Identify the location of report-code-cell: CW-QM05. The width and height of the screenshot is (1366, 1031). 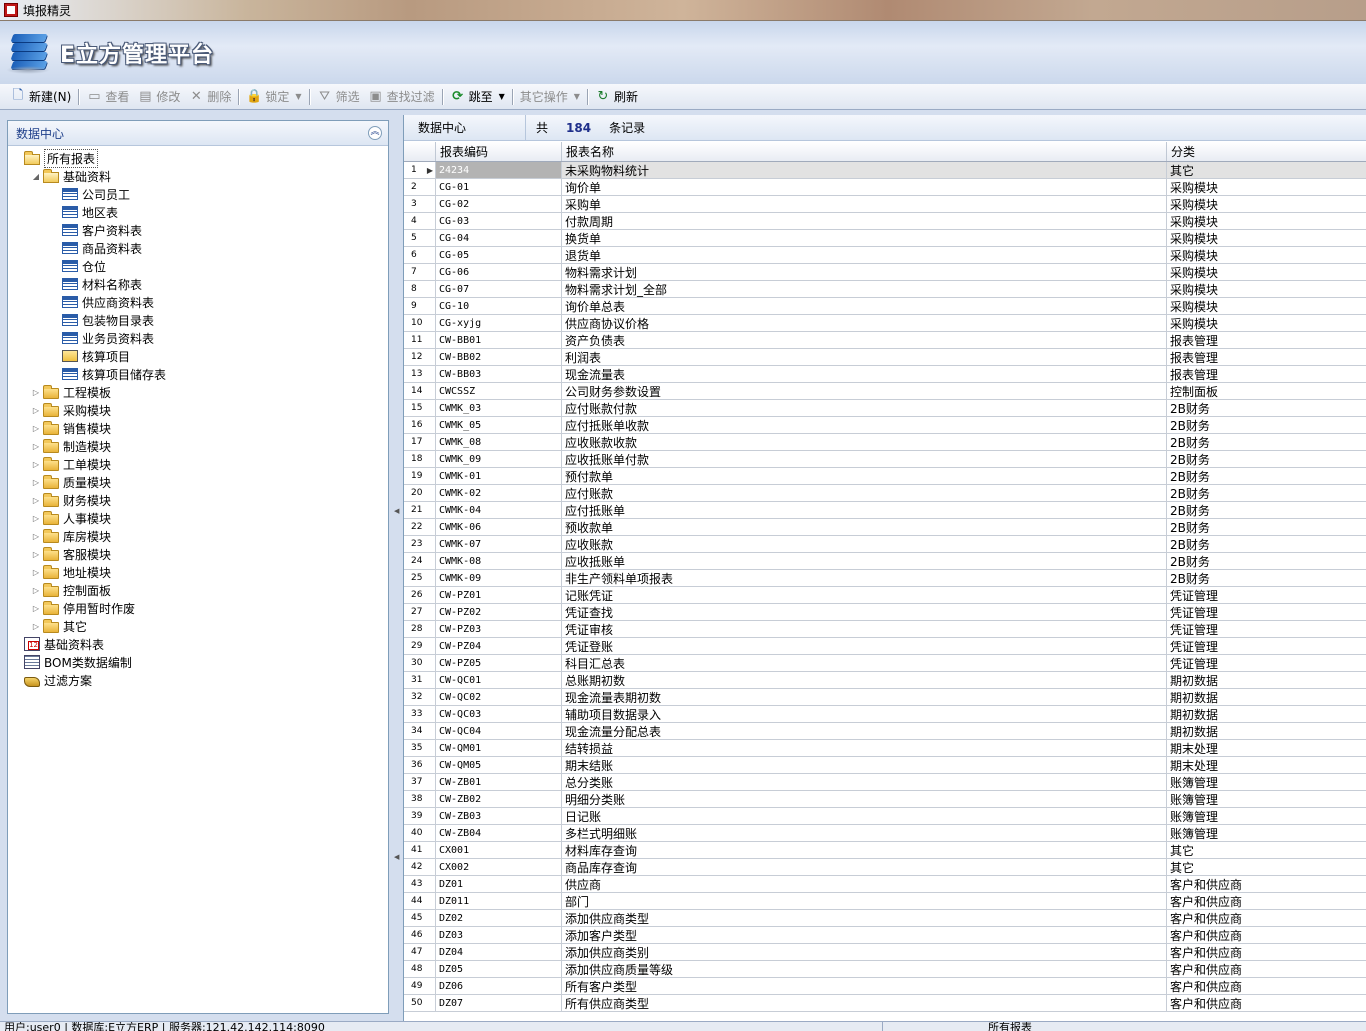
(499, 765).